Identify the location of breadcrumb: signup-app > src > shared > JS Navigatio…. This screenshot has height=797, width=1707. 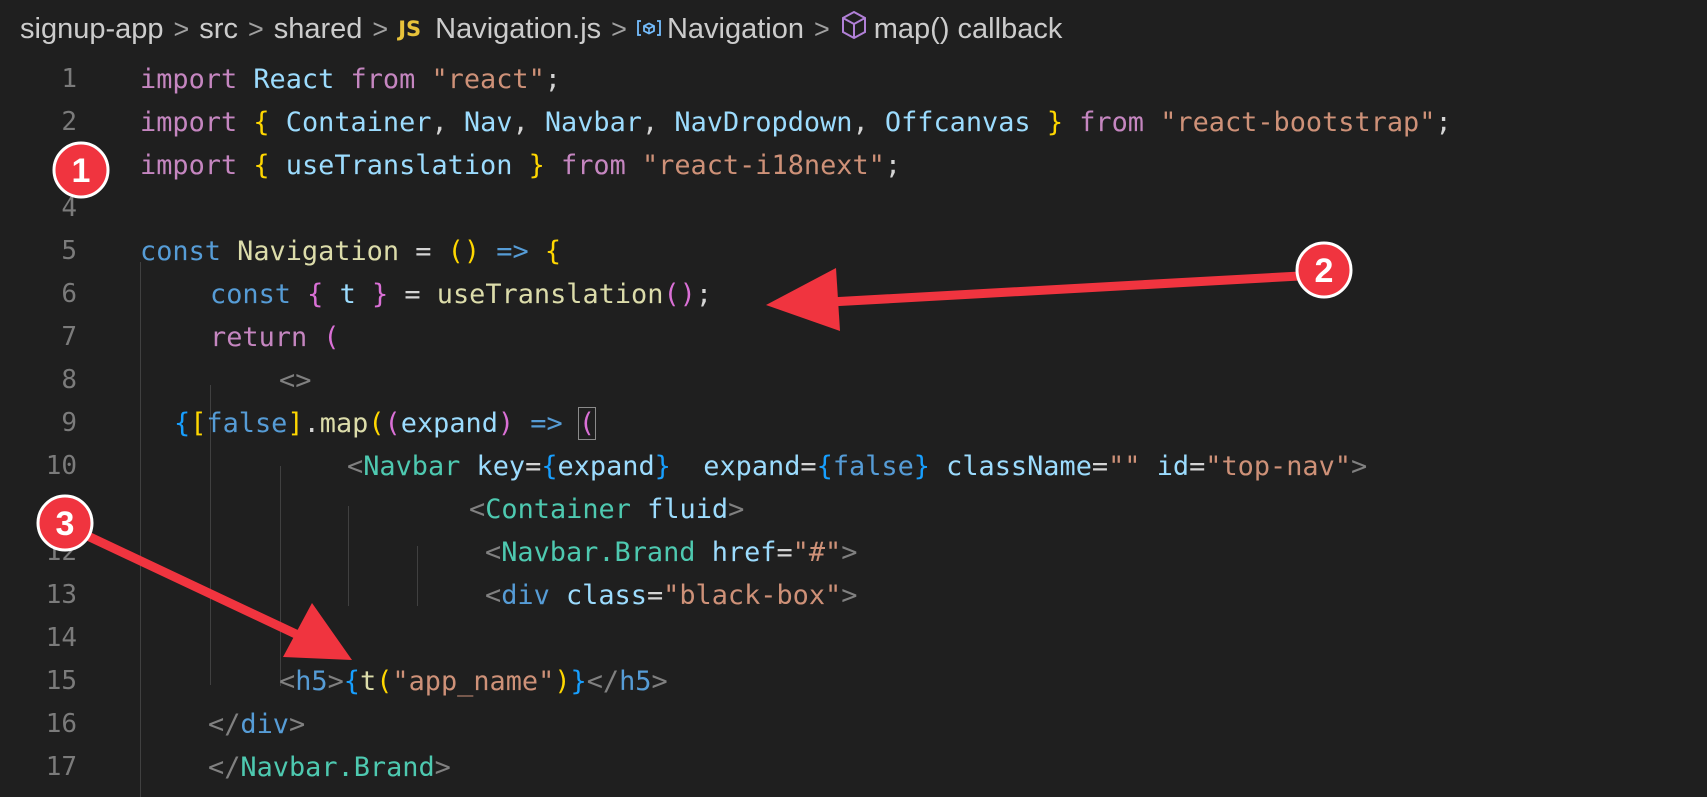
(853, 29).